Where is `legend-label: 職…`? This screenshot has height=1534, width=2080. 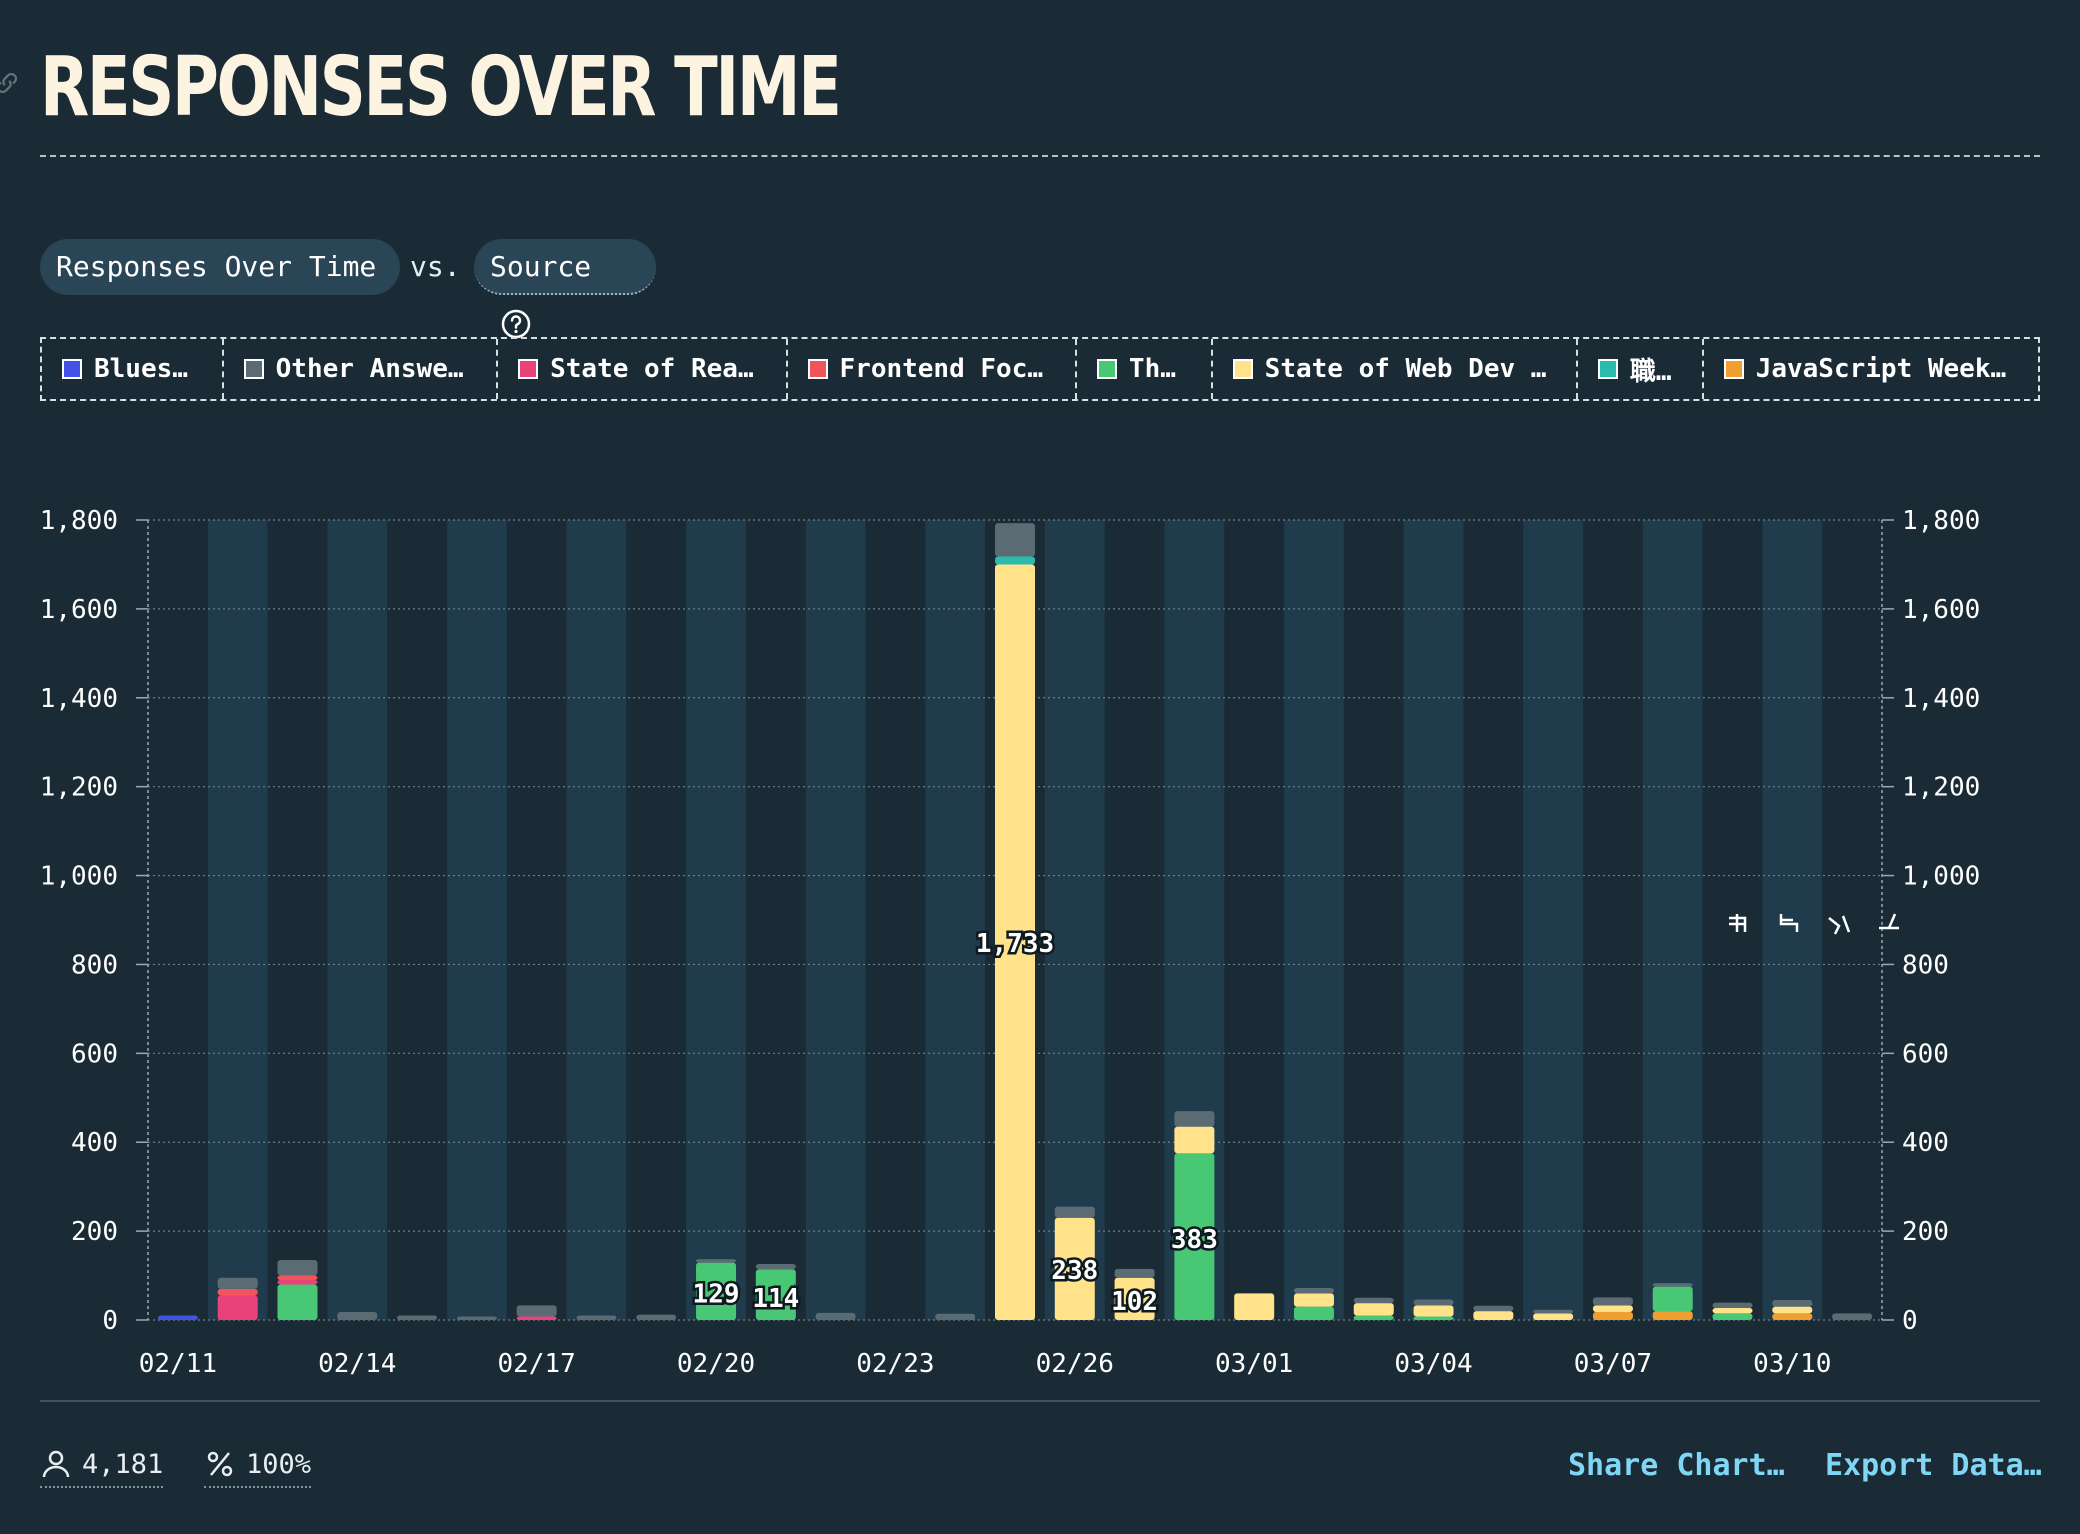
legend-label: 職… is located at coordinates (1650, 371).